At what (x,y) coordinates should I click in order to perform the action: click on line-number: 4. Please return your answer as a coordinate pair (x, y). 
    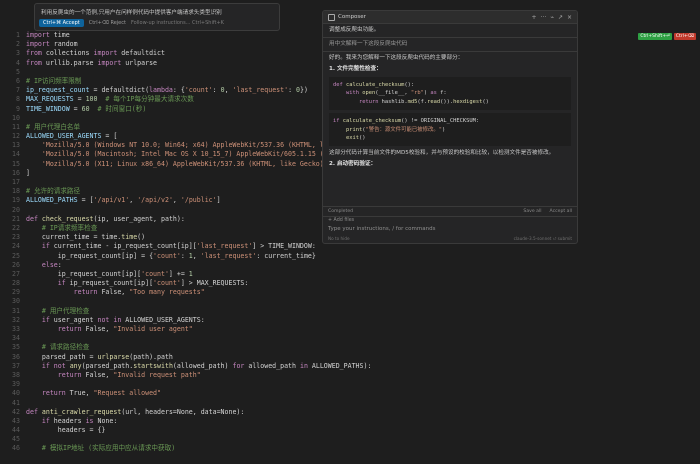
    Looking at the image, I should click on (18, 62).